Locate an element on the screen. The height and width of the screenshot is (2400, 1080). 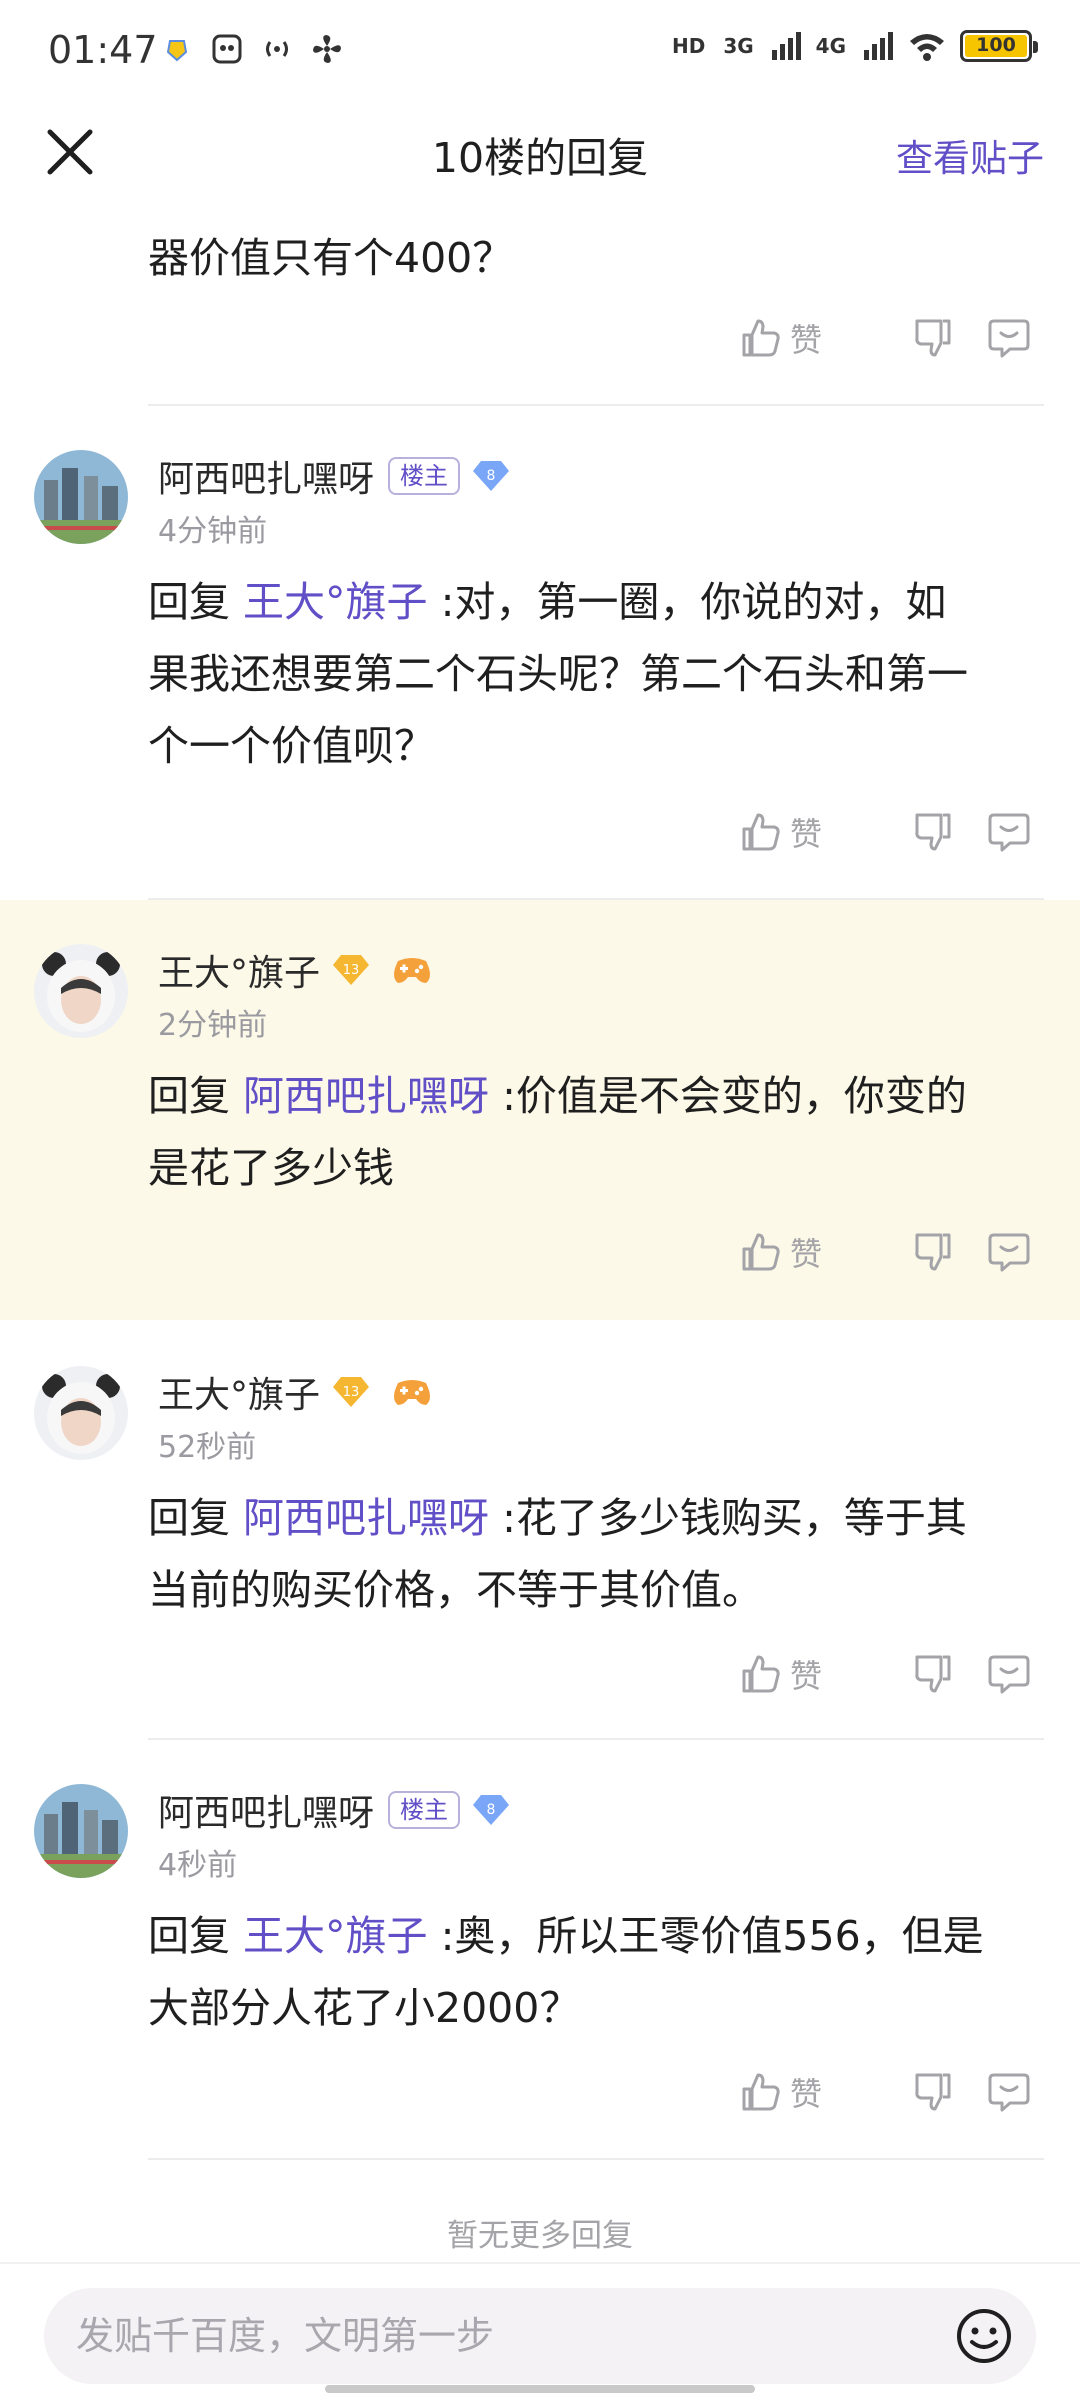
header: 10楼的回复 查看贴子 is located at coordinates (540, 152).